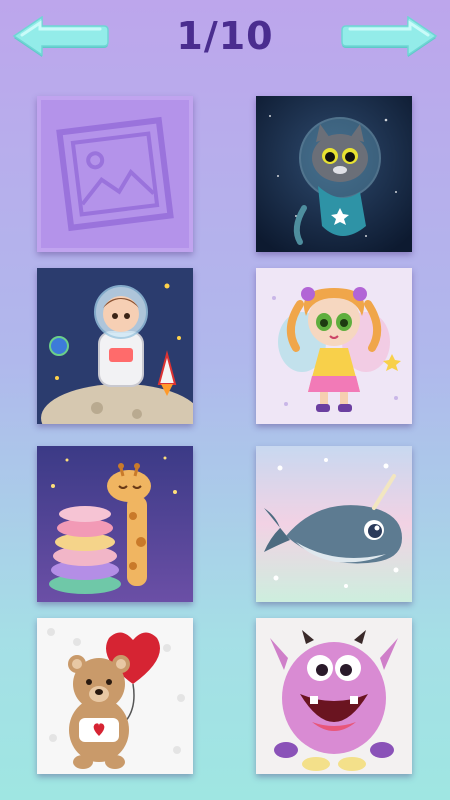  What do you see at coordinates (334, 524) in the screenshot?
I see `picture-tile-narwhal-whale` at bounding box center [334, 524].